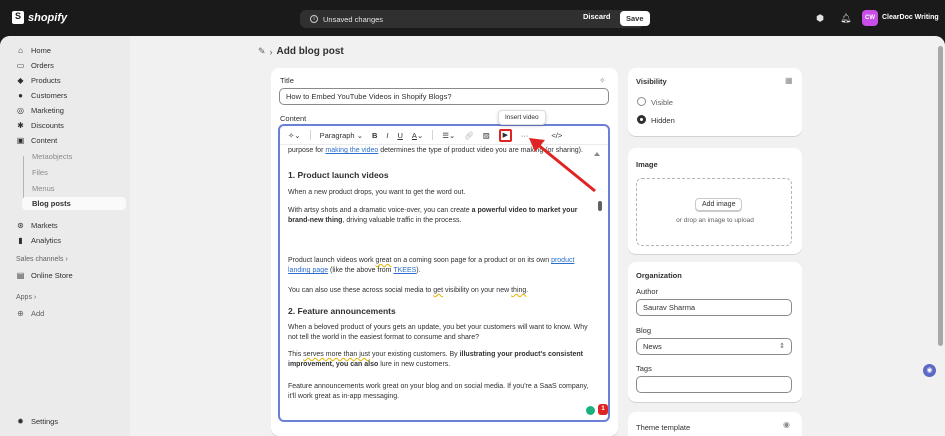 Image resolution: width=945 pixels, height=436 pixels. What do you see at coordinates (20, 50) in the screenshot?
I see `home-icon: ⌂` at bounding box center [20, 50].